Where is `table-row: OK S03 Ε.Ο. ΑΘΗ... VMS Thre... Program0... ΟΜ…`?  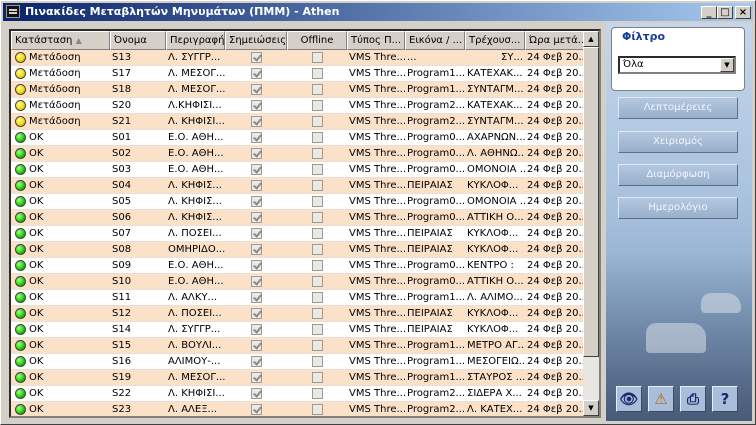
table-row: OK S03 Ε.Ο. ΑΘΗ... VMS Thre... Program0... ΟΜ… is located at coordinates (298, 170).